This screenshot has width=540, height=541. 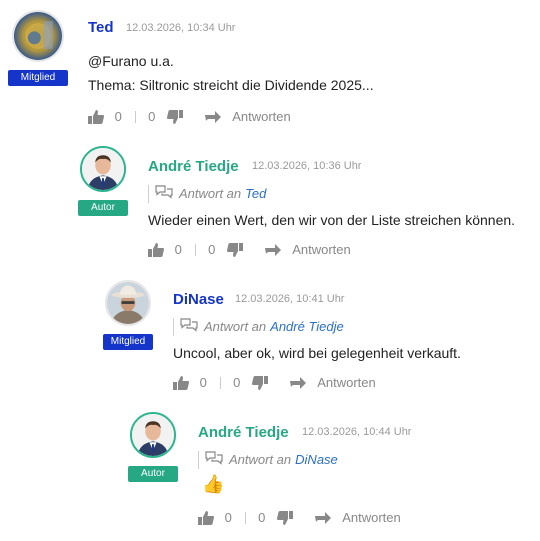 What do you see at coordinates (198, 299) in the screenshot?
I see `author-name: DiNase` at bounding box center [198, 299].